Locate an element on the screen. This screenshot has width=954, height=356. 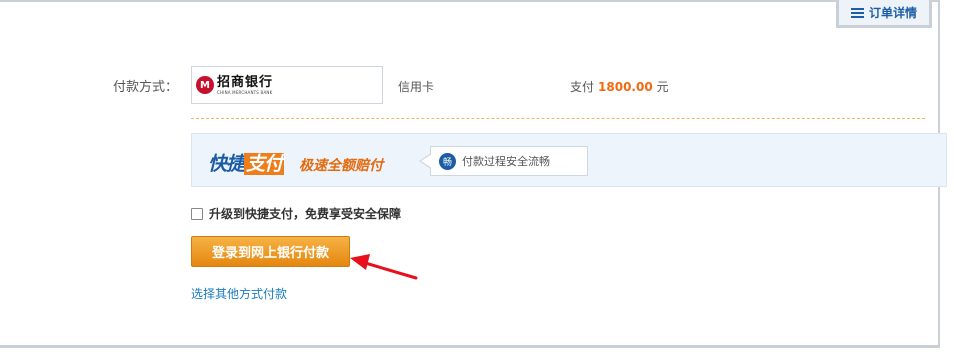
banner-note-text: 付款过程安全流畅 is located at coordinates (506, 161).